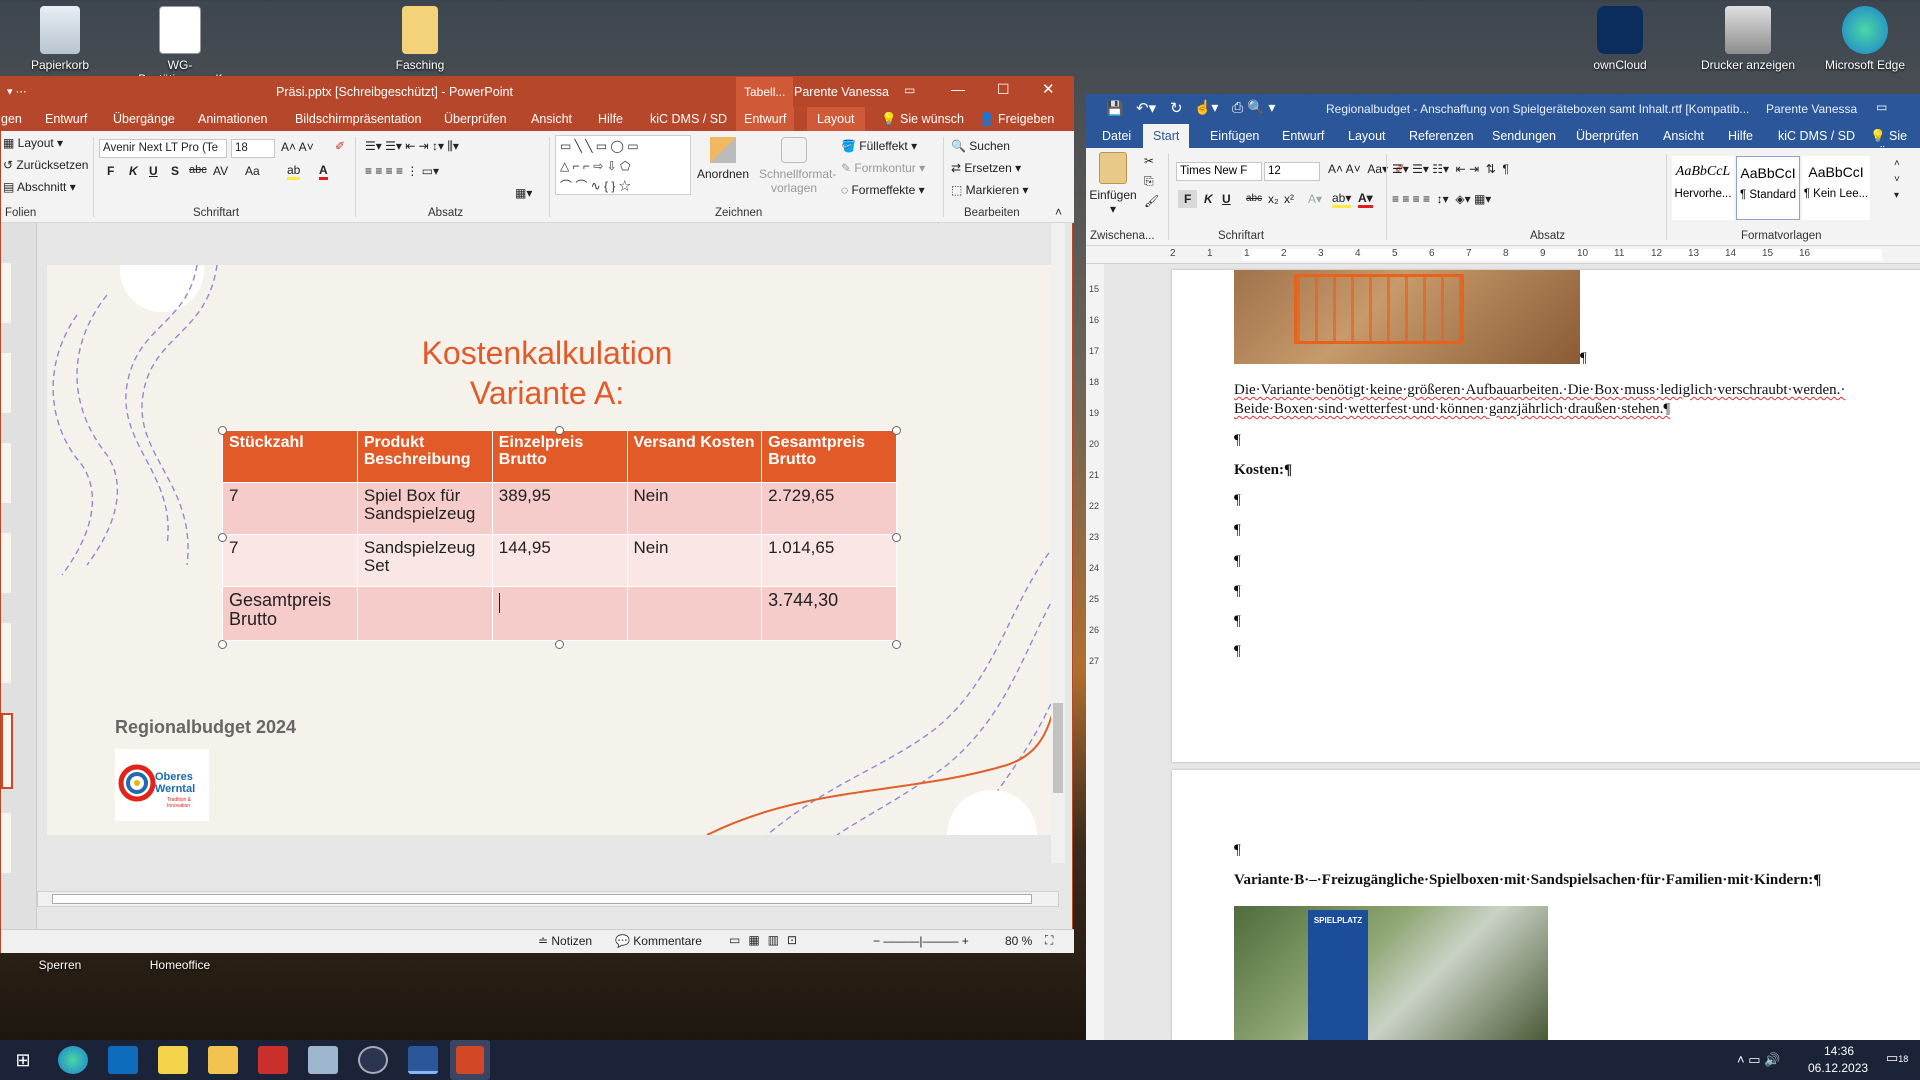  Describe the element at coordinates (11, 119) in the screenshot. I see `tab-einfuegen: gen` at that location.